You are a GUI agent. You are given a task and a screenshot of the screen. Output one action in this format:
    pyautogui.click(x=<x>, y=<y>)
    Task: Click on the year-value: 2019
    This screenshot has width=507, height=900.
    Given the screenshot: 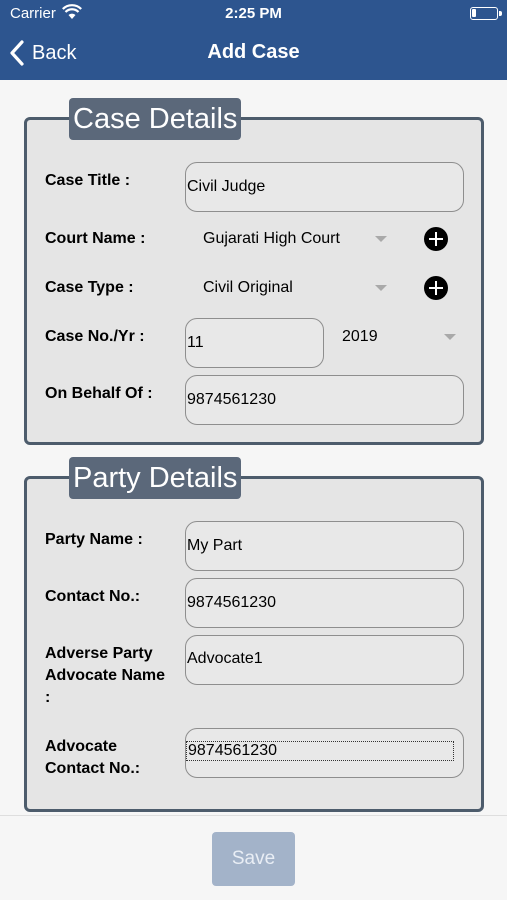 What is the action you would take?
    pyautogui.click(x=360, y=336)
    